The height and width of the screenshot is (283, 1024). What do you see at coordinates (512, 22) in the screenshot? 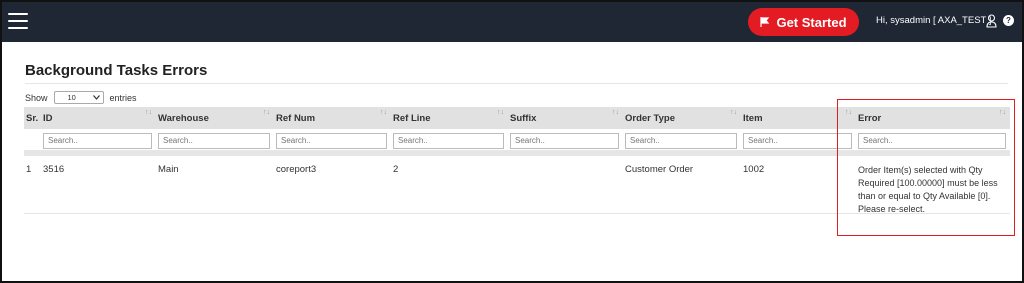
I see `top-navbar: Get Started Hi, sysadmin [ AXA_TEST ] ?` at bounding box center [512, 22].